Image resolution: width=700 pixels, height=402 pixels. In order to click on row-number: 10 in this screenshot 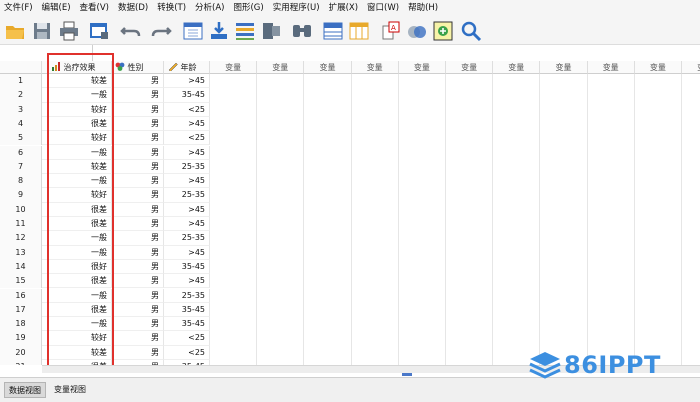, I will do `click(21, 209)`.